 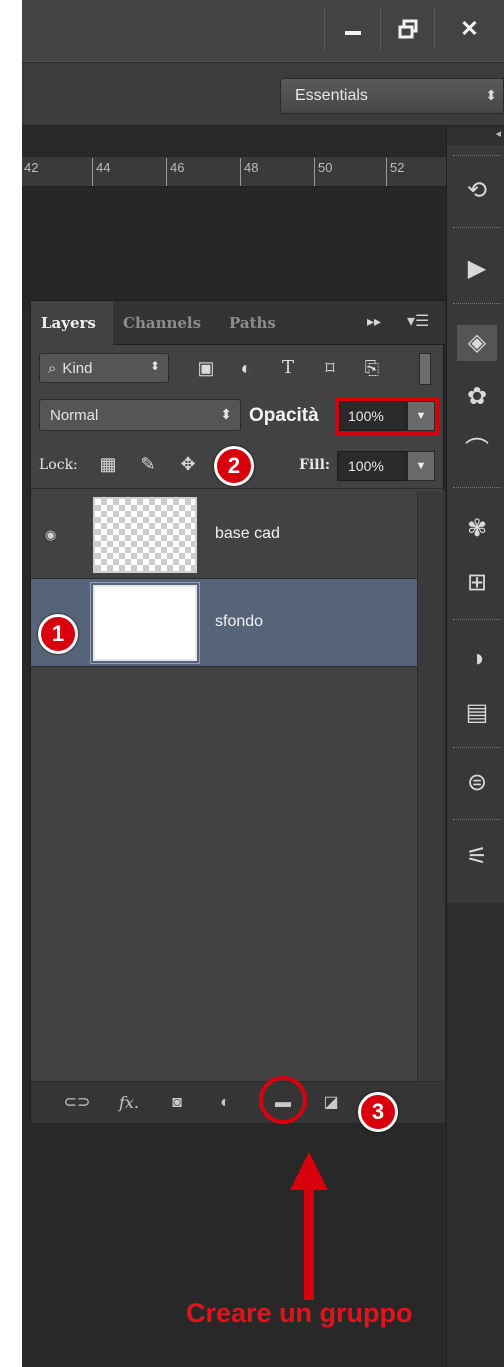 What do you see at coordinates (162, 323) in the screenshot?
I see `tab-channels: Channels` at bounding box center [162, 323].